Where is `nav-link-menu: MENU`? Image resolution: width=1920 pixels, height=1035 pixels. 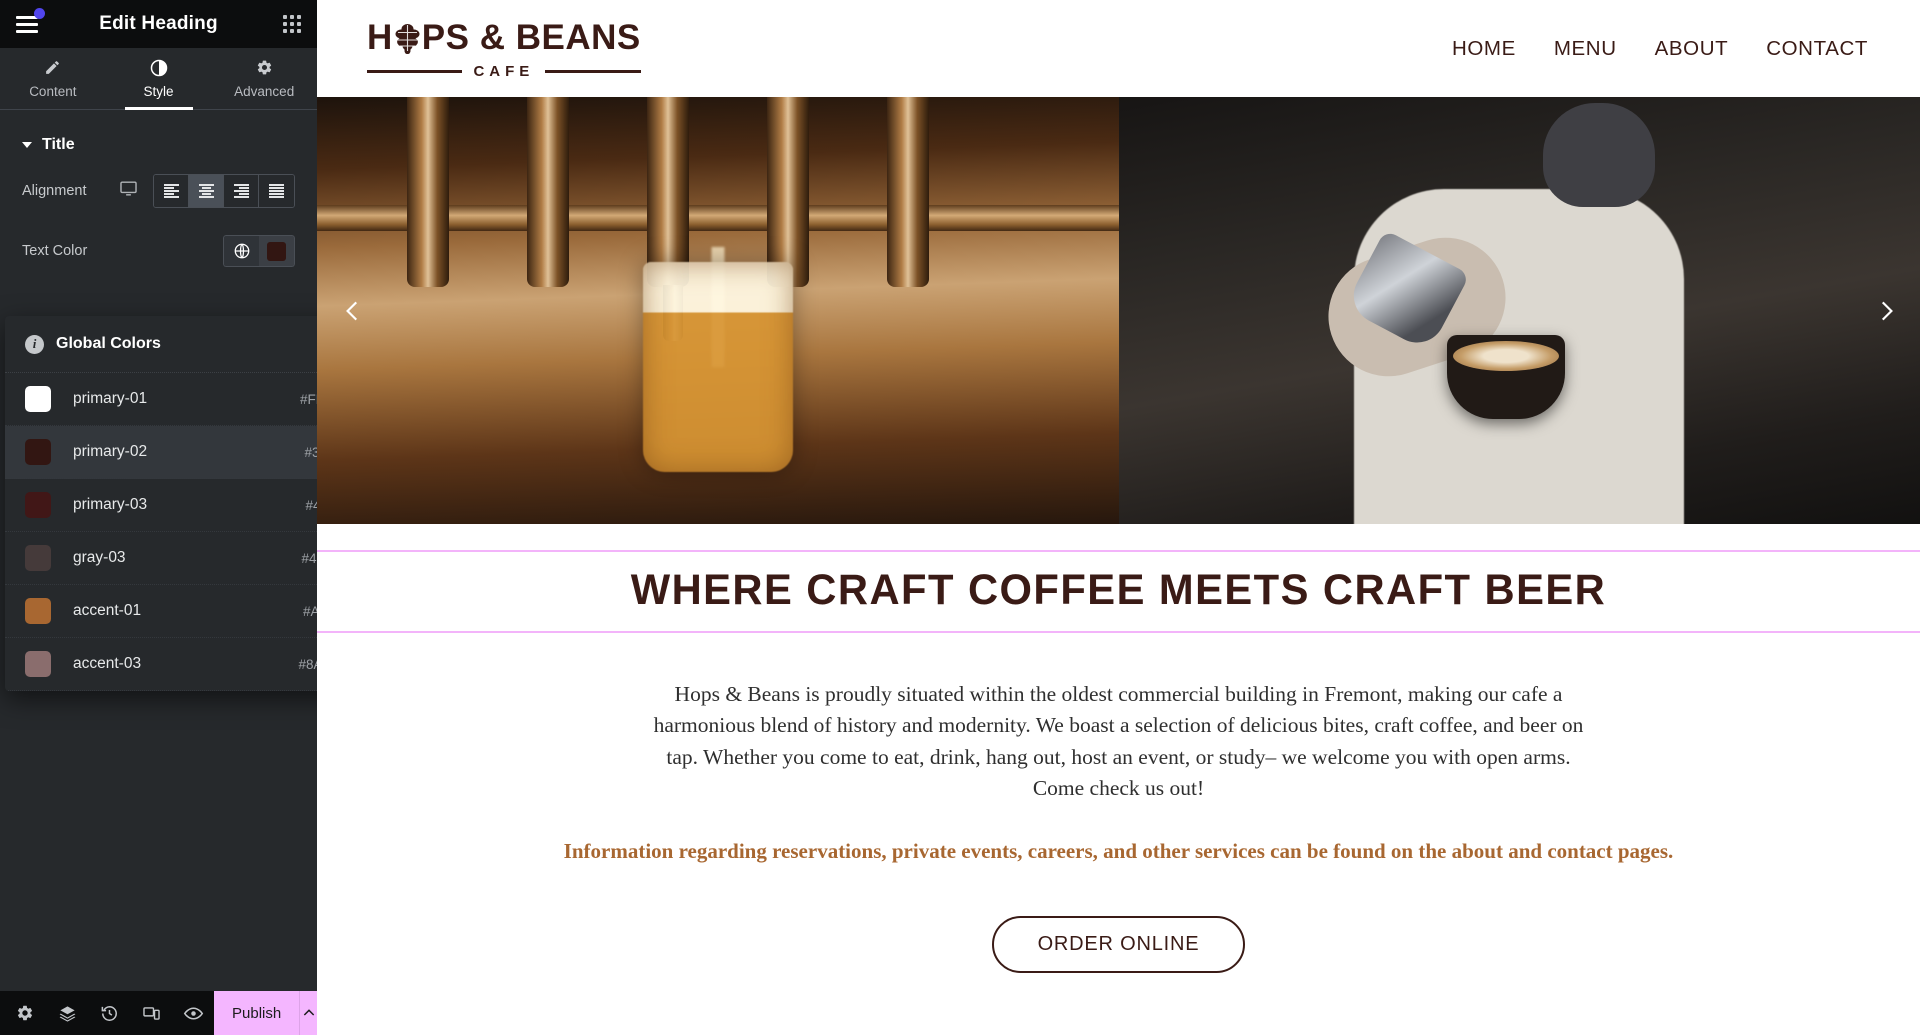
nav-link-menu: MENU is located at coordinates (1585, 49).